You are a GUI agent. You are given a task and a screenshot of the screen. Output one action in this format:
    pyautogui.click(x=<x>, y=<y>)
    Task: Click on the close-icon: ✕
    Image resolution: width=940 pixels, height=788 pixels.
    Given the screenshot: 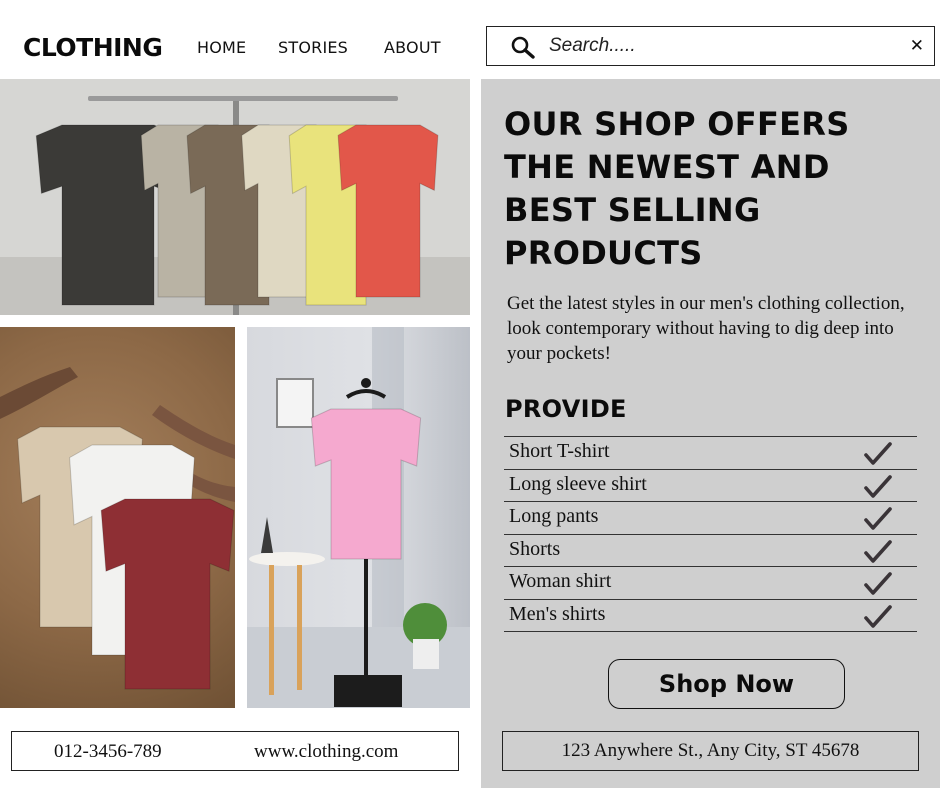 What is the action you would take?
    pyautogui.click(x=917, y=46)
    